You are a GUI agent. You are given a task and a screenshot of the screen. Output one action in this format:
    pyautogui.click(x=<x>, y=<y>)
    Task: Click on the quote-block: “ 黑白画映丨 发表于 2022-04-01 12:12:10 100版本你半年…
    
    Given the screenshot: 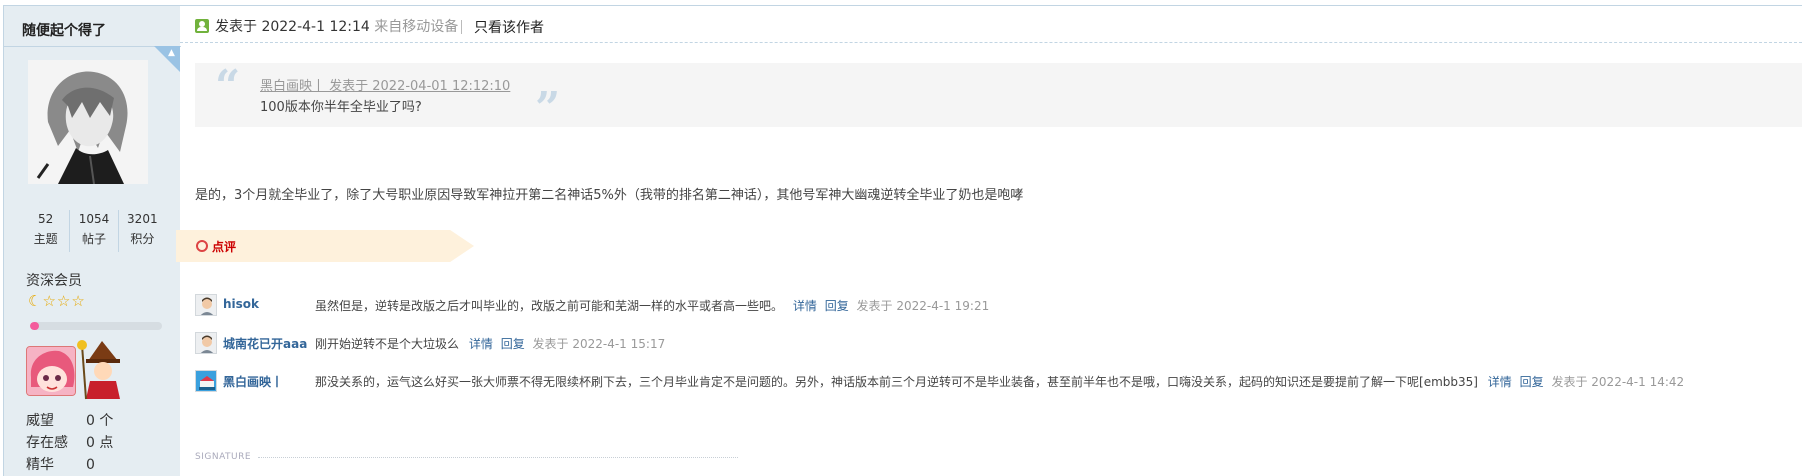 What is the action you would take?
    pyautogui.click(x=998, y=96)
    